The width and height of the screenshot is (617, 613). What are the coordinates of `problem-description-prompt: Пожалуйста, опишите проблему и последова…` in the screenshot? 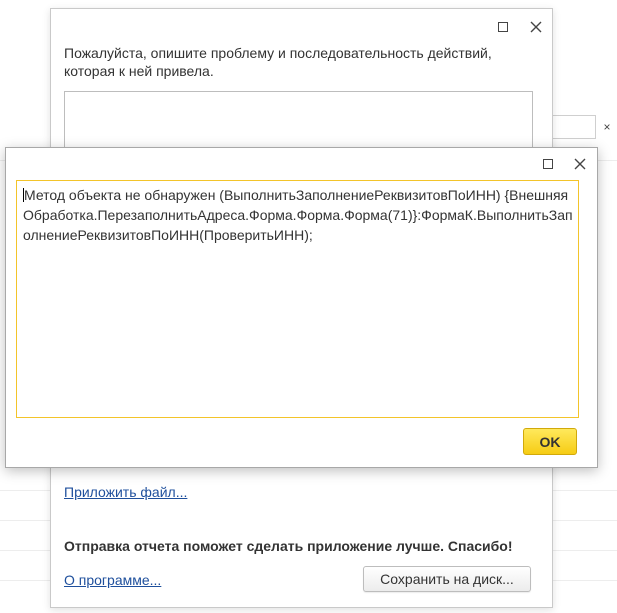 It's located at (278, 62).